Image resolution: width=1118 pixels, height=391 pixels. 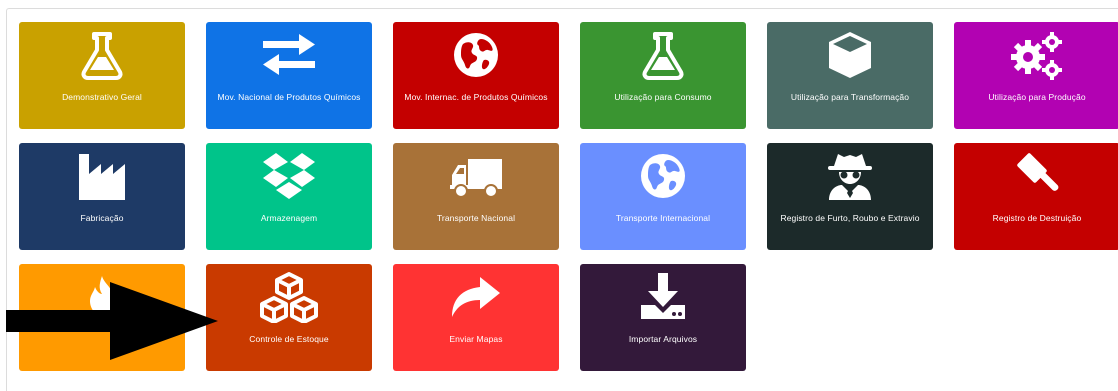 I want to click on truck-icon, so click(x=476, y=176).